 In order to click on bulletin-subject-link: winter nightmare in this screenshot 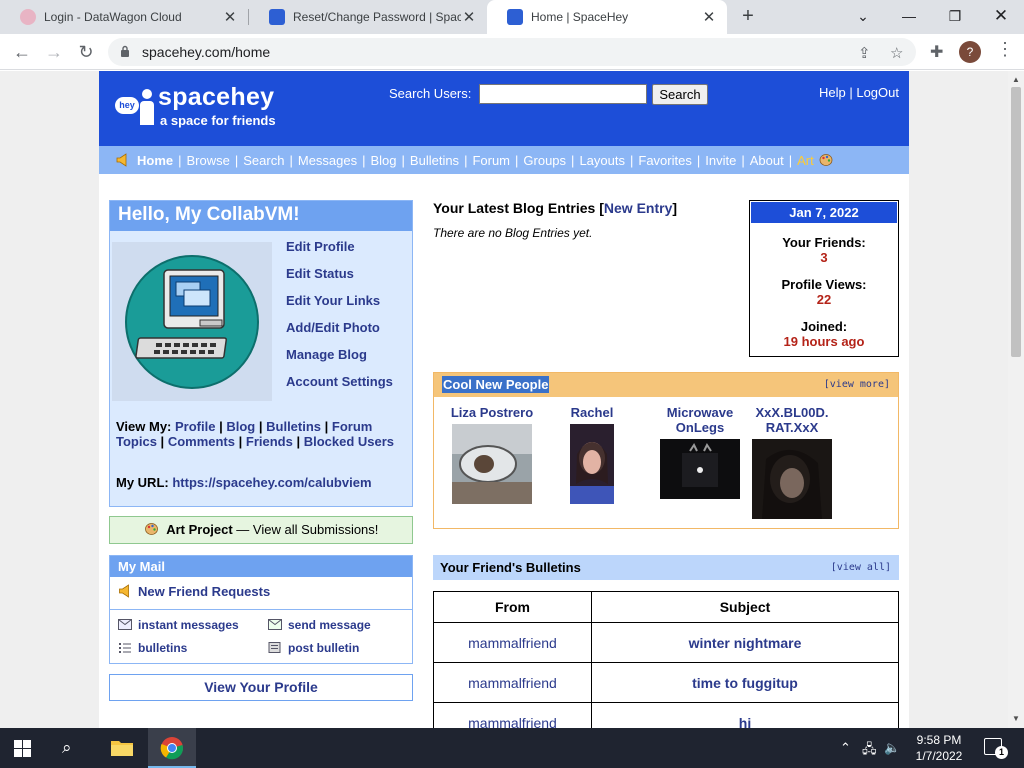, I will do `click(745, 642)`.